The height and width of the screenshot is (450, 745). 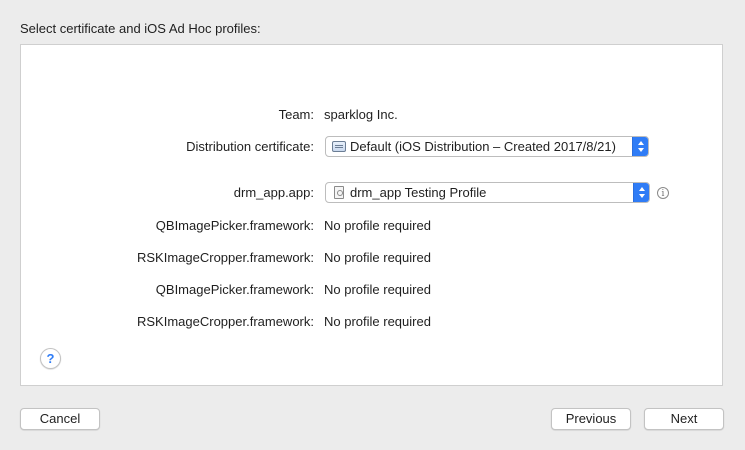 I want to click on app-profile-label: drm_app.app:, so click(x=273, y=192).